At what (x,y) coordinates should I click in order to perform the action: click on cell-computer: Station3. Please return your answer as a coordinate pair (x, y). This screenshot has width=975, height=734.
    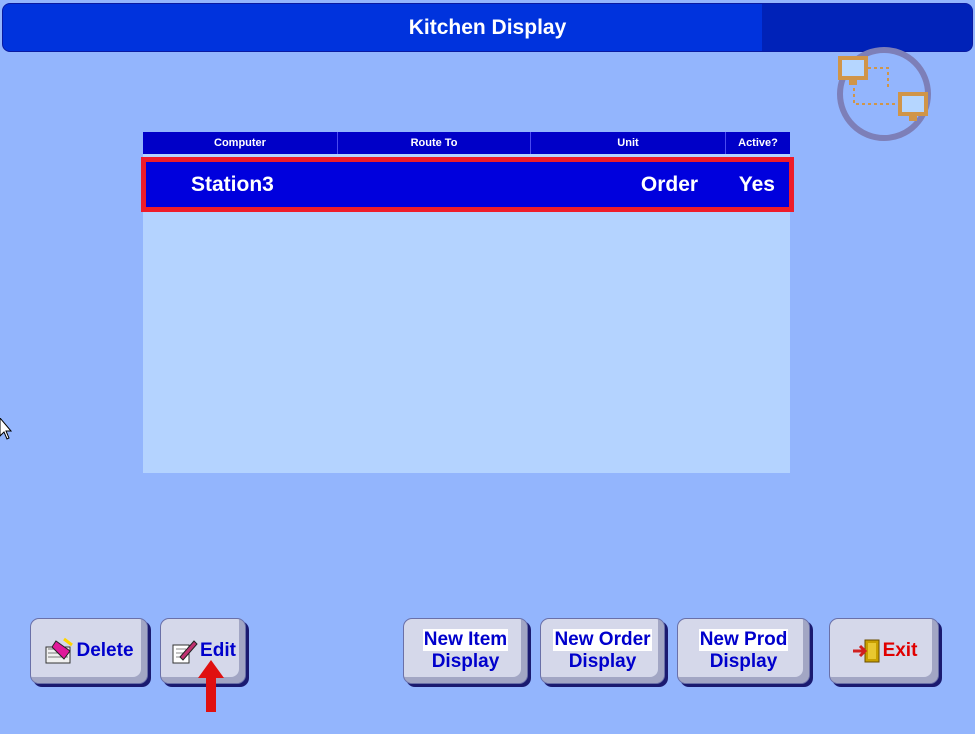
    Looking at the image, I should click on (232, 184).